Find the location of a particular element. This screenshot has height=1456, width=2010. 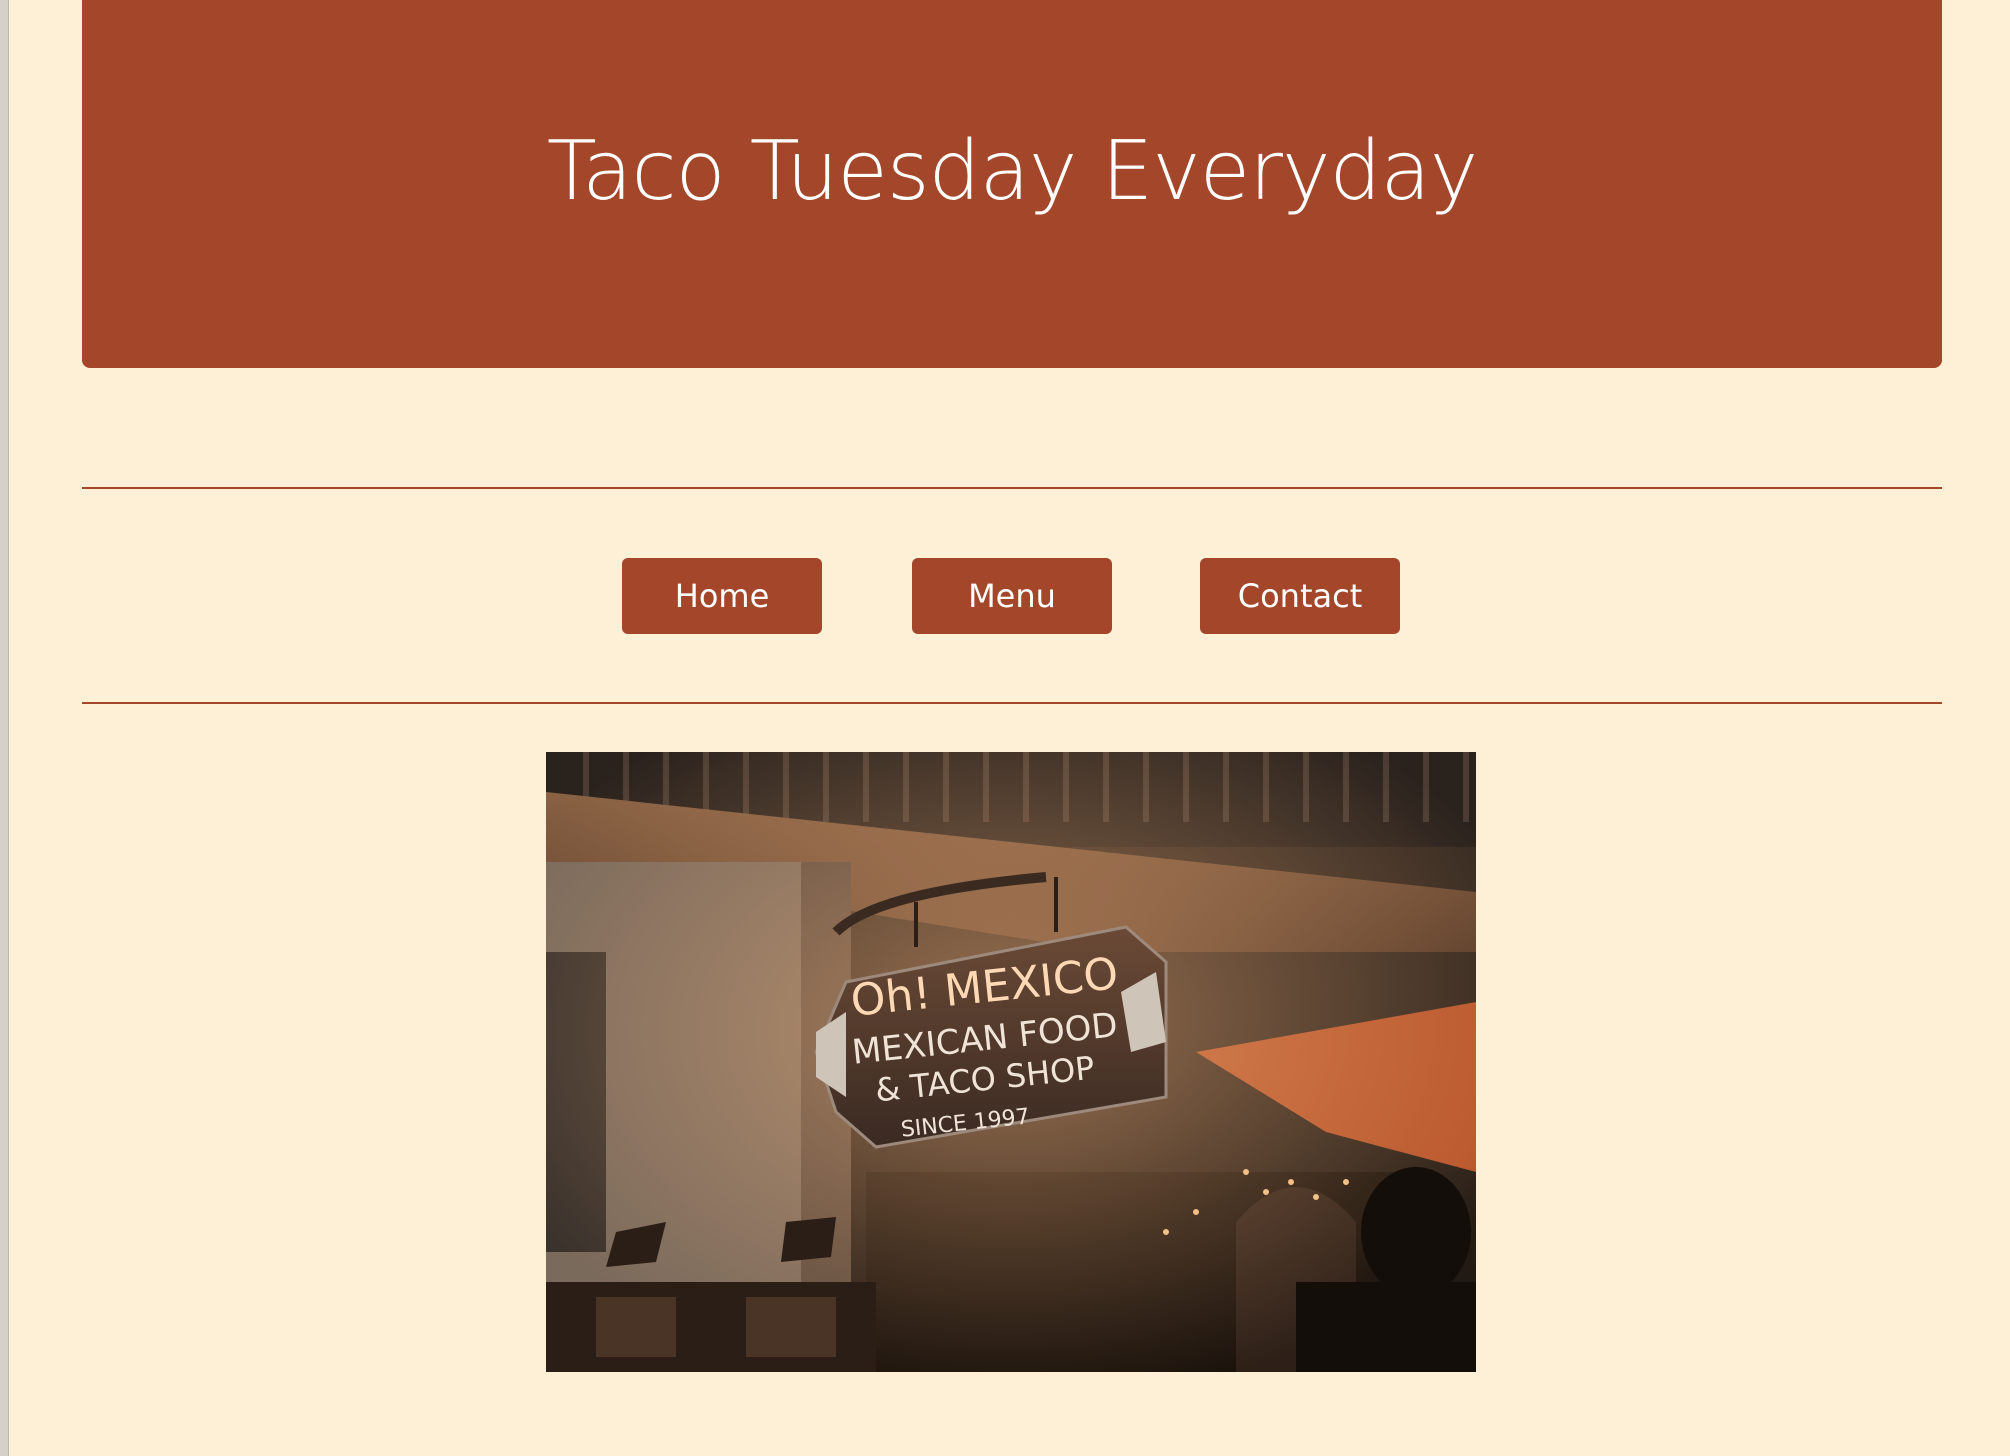

home-button: Home is located at coordinates (722, 596).